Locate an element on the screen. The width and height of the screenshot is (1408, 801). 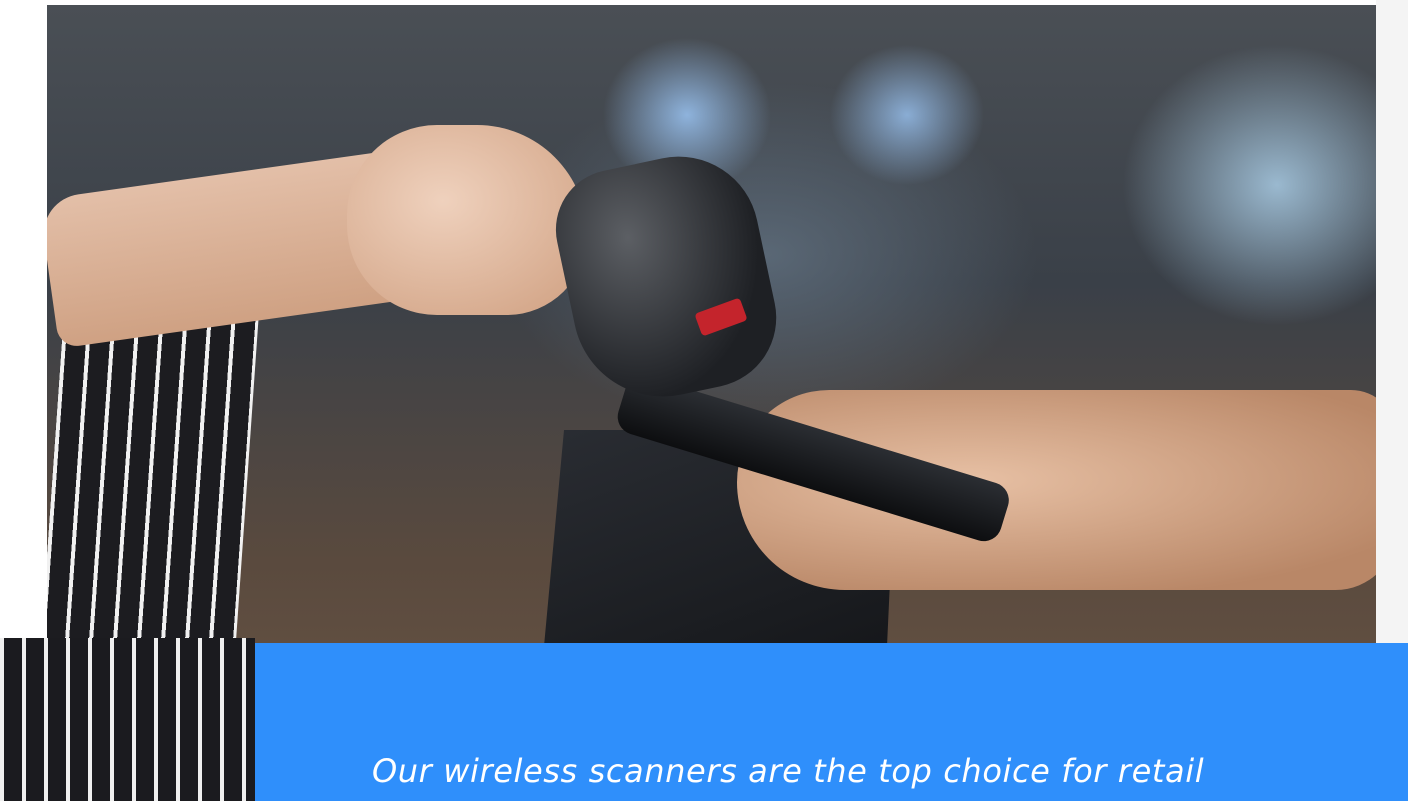
apron-lower-detail is located at coordinates (127, 719).